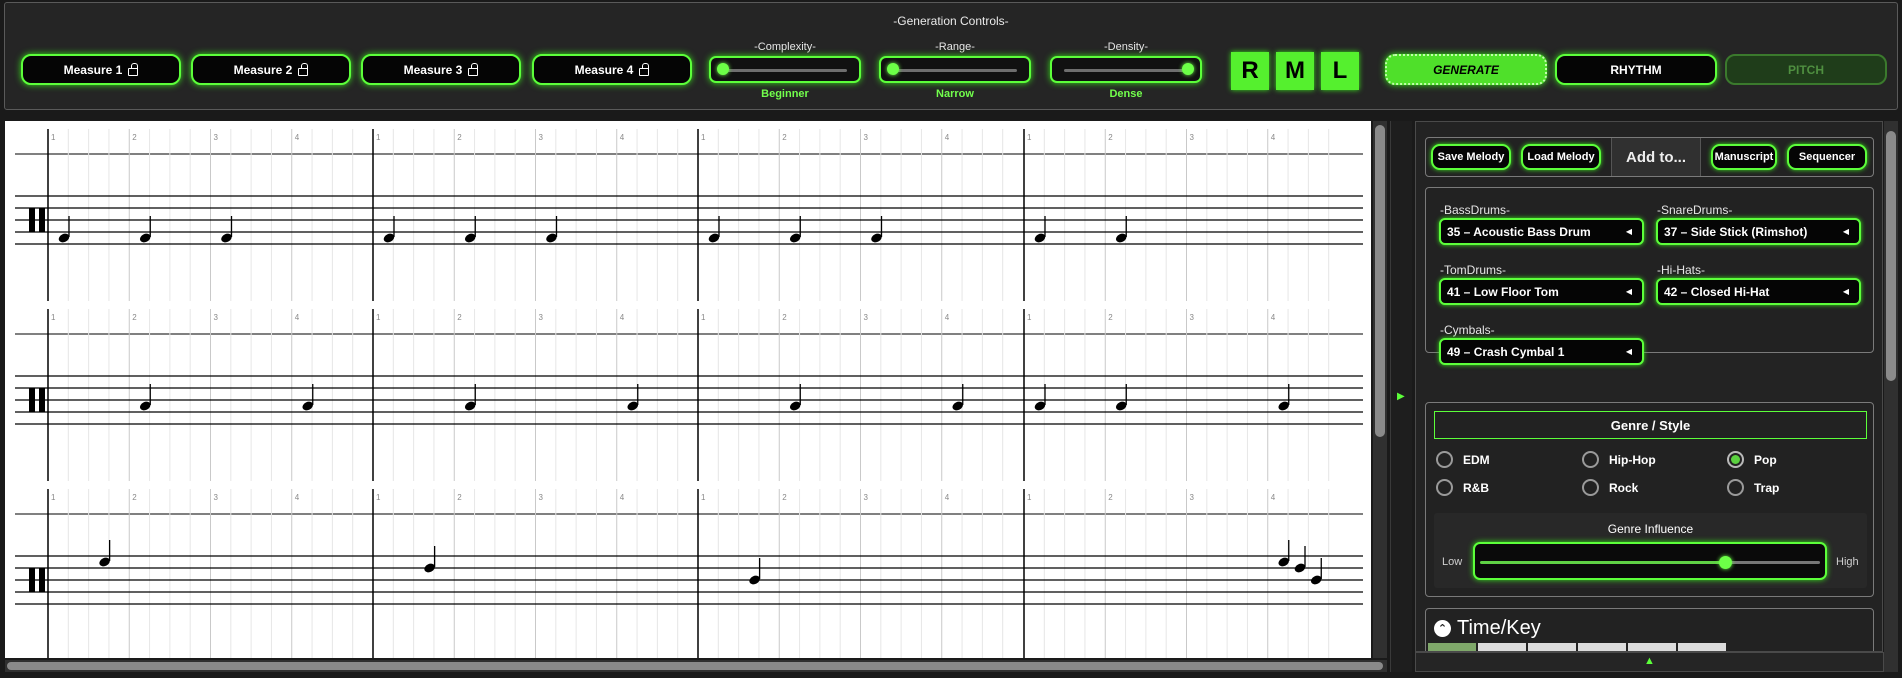  What do you see at coordinates (1499, 628) in the screenshot?
I see `time-key-title: Time/Key` at bounding box center [1499, 628].